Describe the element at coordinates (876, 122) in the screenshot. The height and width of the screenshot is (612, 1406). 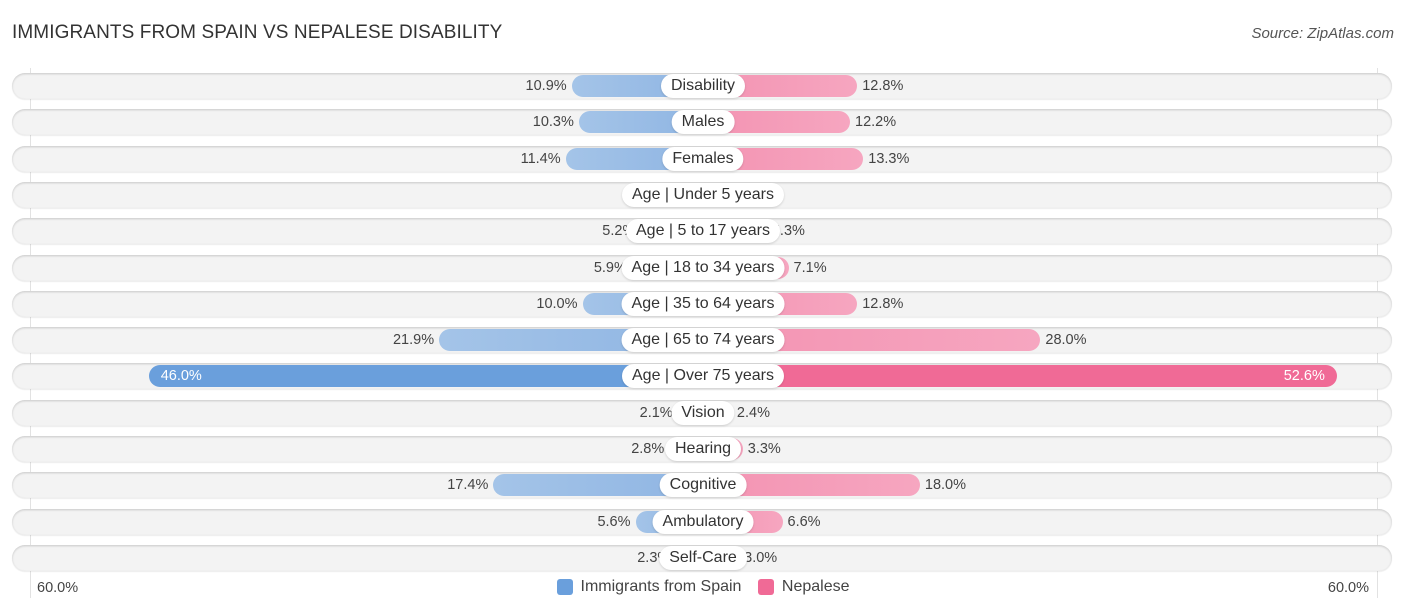
I see `value-label-nepalese-males: 12.2%` at that location.